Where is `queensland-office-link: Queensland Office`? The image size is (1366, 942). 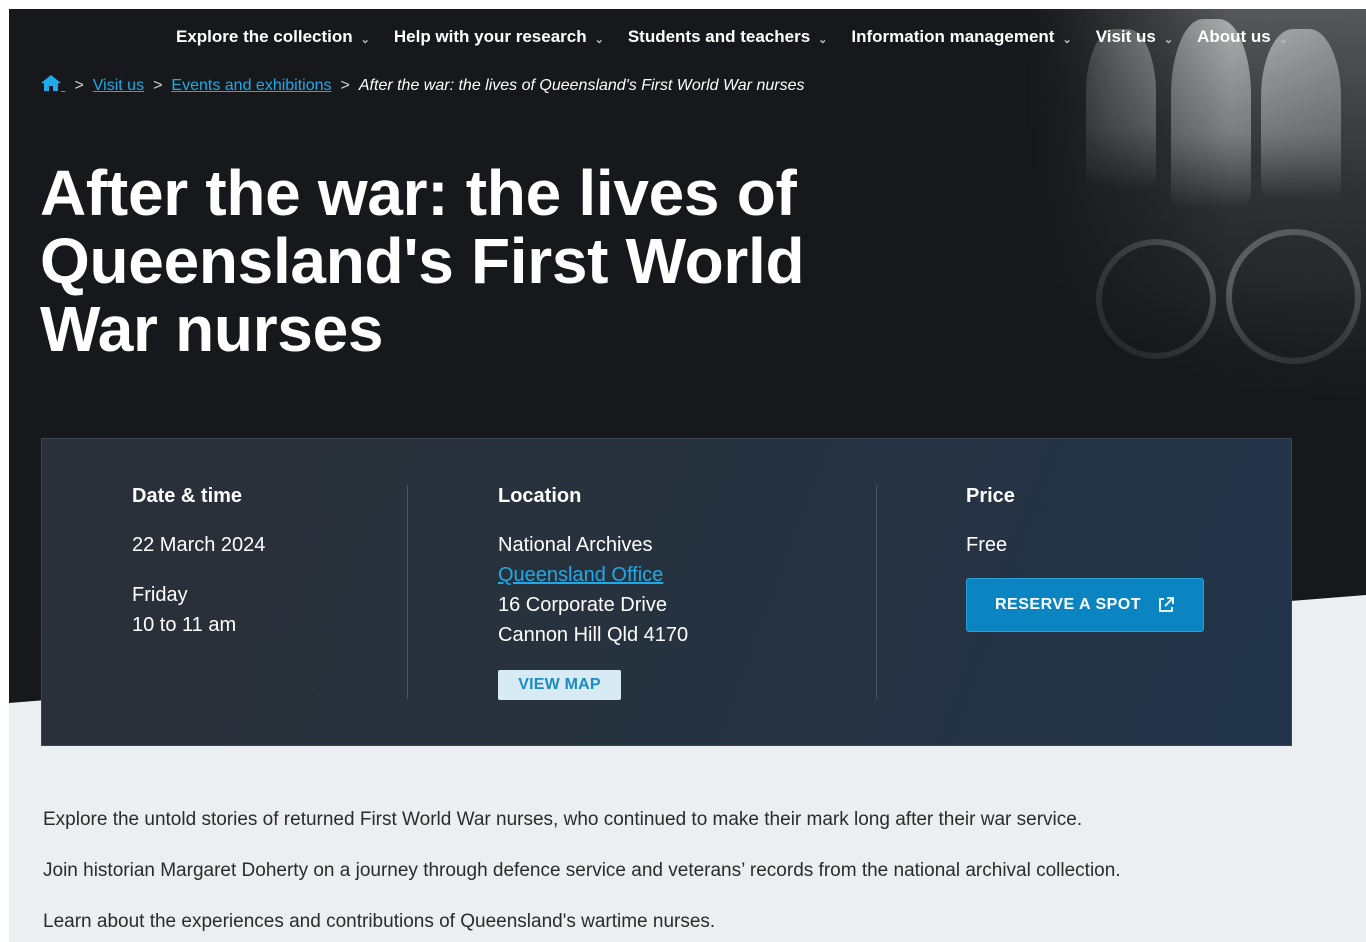
queensland-office-link: Queensland Office is located at coordinates (580, 575).